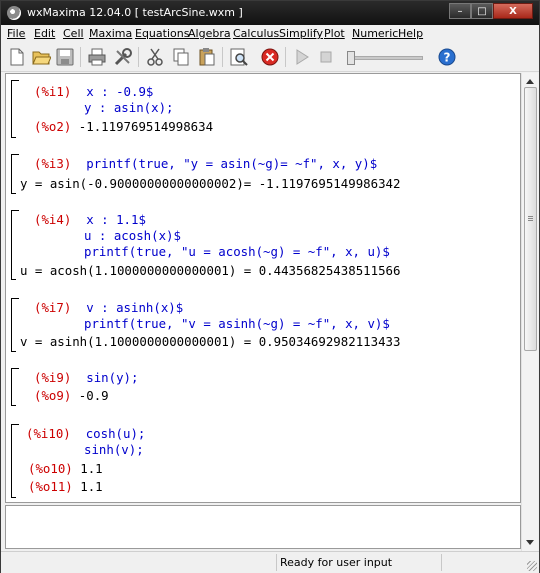 The width and height of the screenshot is (540, 573). Describe the element at coordinates (73, 33) in the screenshot. I see `menu-cell: Cell` at that location.